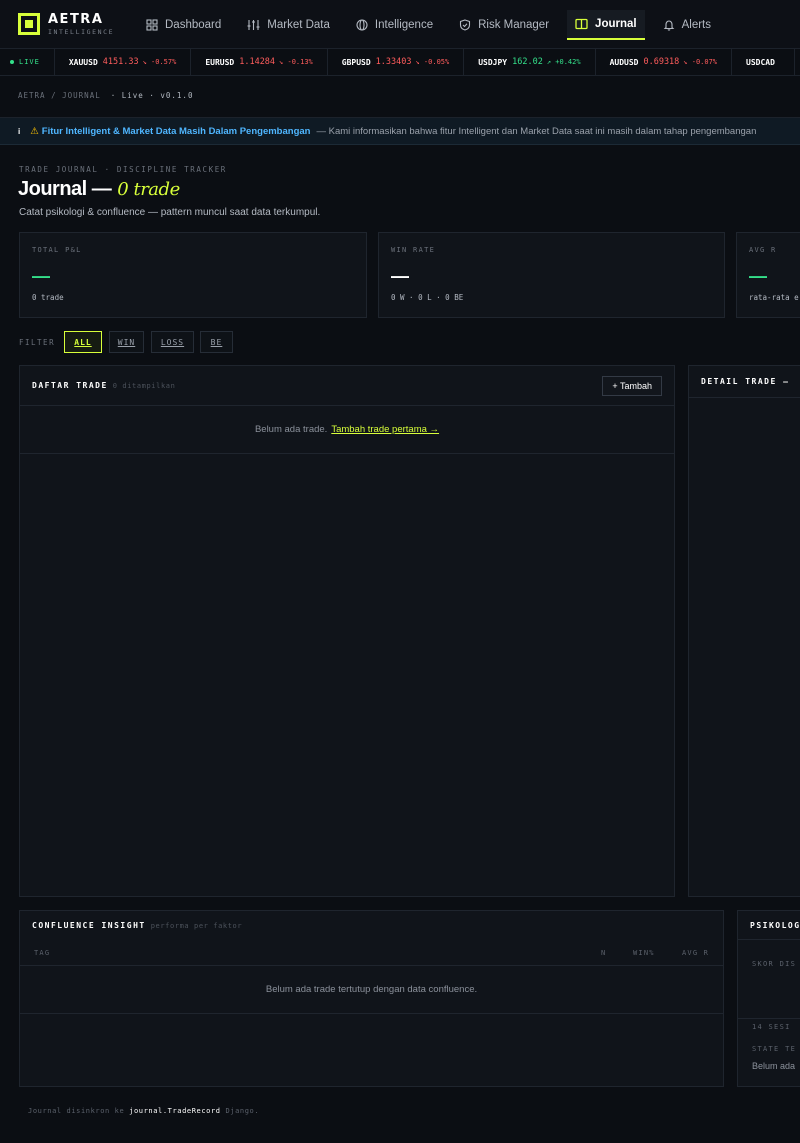 This screenshot has height=1143, width=800. Describe the element at coordinates (763, 62) in the screenshot. I see `ticker-item-usdcad: USDCAD` at that location.